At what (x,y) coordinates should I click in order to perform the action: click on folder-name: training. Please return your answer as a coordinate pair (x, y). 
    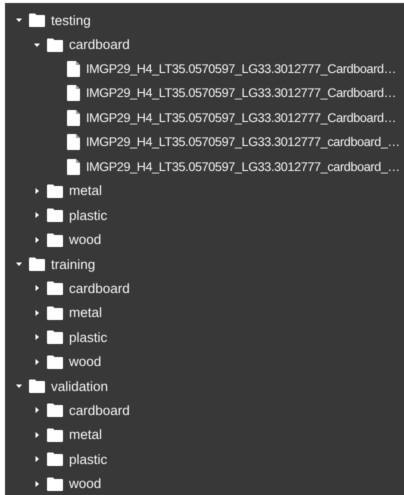
    Looking at the image, I should click on (73, 264).